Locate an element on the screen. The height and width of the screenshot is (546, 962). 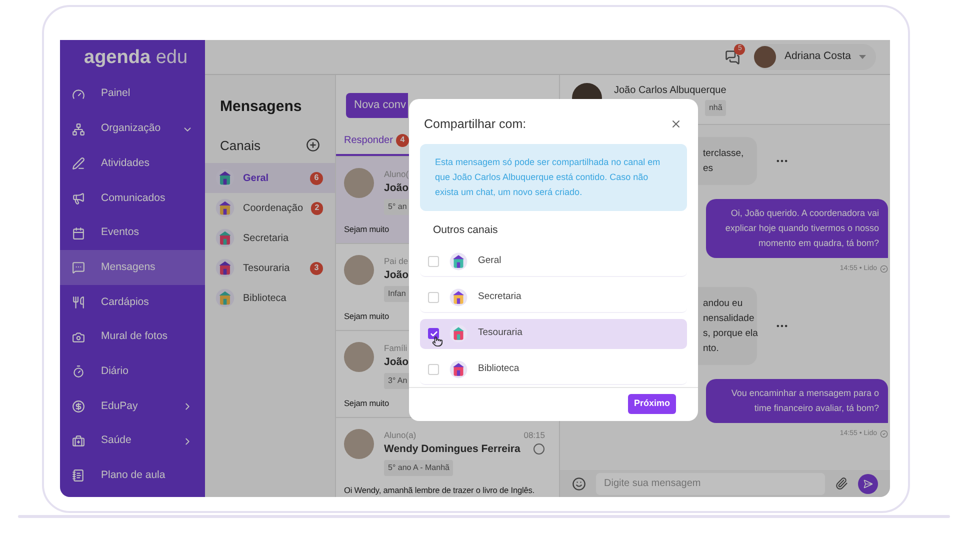
section-title: Canais is located at coordinates (240, 145).